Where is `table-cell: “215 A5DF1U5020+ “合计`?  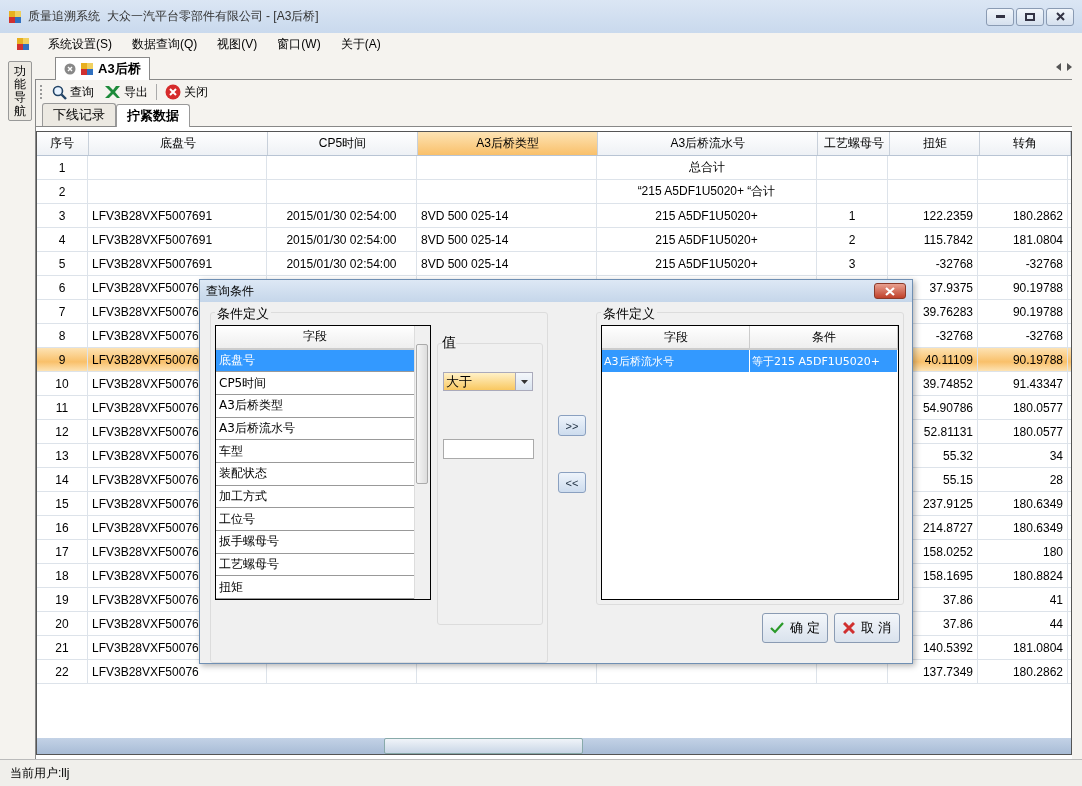 table-cell: “215 A5DF1U5020+ “合计 is located at coordinates (706, 191).